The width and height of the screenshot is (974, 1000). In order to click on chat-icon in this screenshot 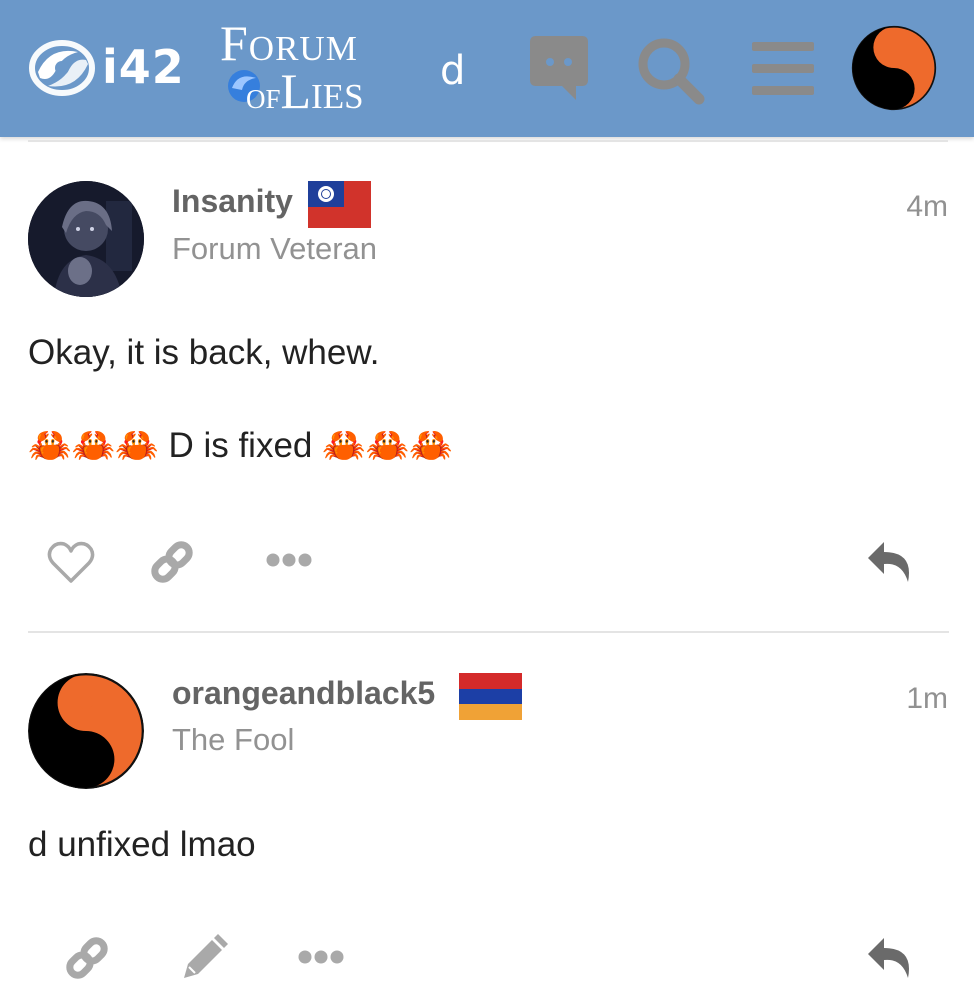, I will do `click(559, 68)`.